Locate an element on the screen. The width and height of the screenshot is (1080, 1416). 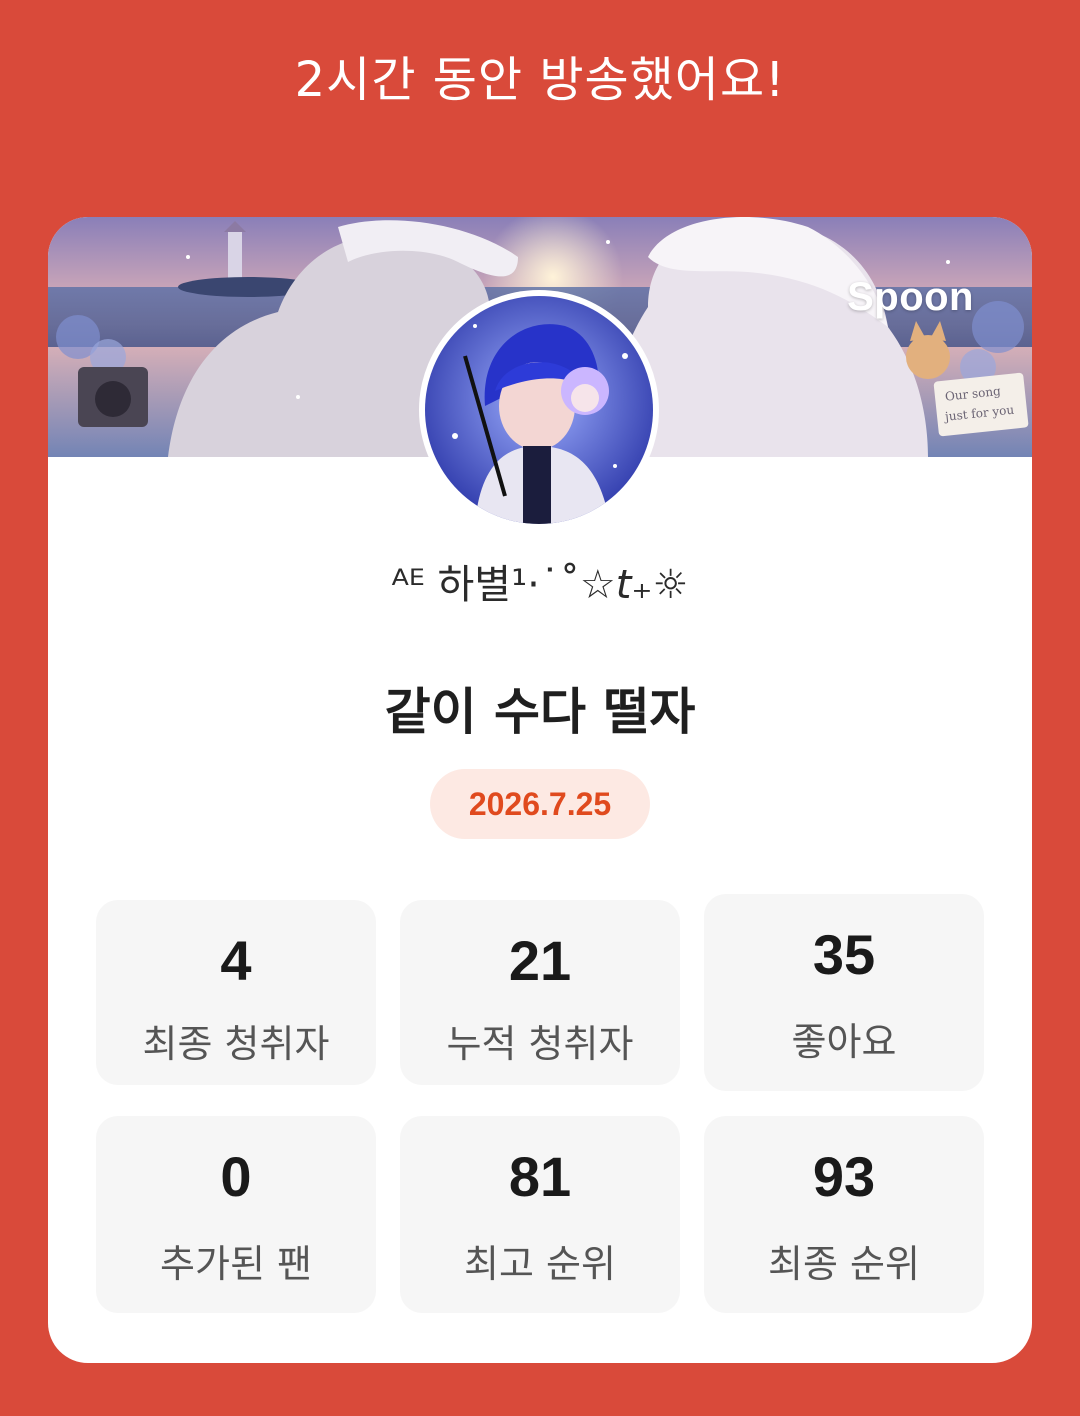
live-title: 같이 수다 떨자 is located at coordinates (540, 712).